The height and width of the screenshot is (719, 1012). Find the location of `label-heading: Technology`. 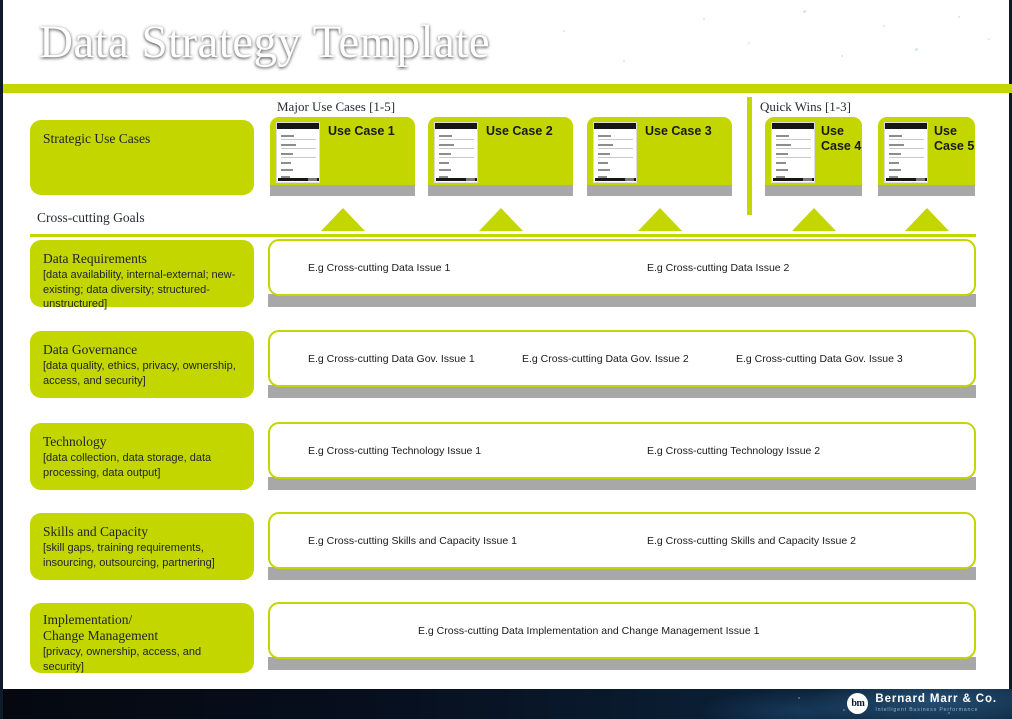

label-heading: Technology is located at coordinates (75, 441).